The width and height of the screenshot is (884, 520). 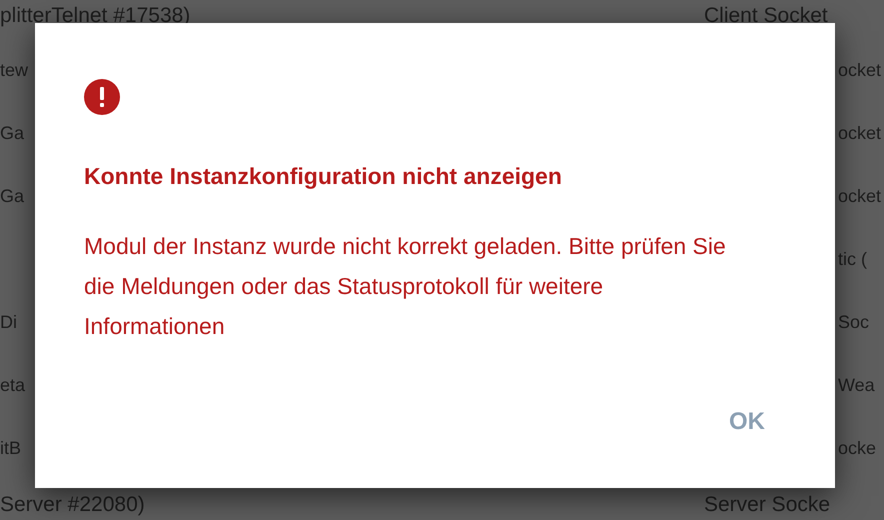 I want to click on table-cell-text: Wea, so click(x=856, y=385).